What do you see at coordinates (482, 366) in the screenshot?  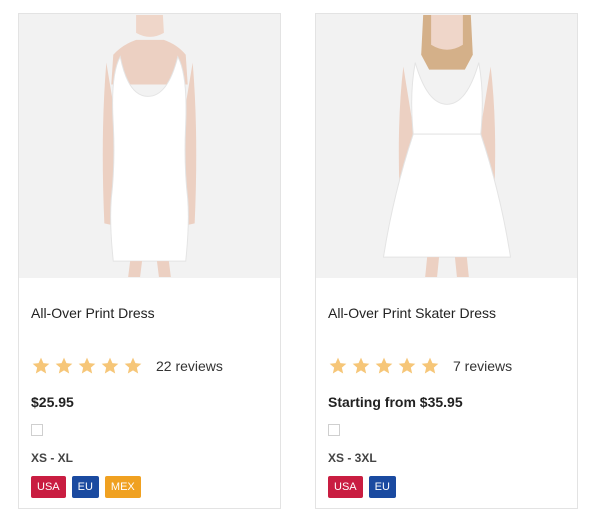 I see `reviews-count: 7 reviews` at bounding box center [482, 366].